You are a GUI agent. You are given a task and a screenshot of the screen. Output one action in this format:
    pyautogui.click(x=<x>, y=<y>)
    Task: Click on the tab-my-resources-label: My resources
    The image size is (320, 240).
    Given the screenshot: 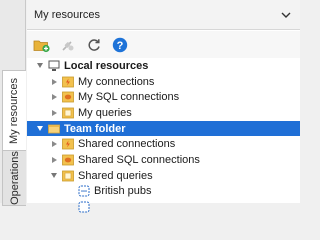 What is the action you would take?
    pyautogui.click(x=14, y=111)
    